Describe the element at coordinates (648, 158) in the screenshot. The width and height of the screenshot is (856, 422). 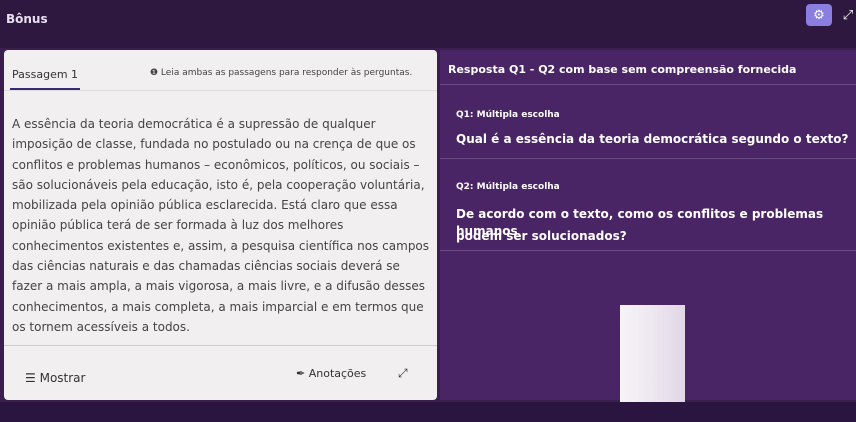
I see `q1-divider` at that location.